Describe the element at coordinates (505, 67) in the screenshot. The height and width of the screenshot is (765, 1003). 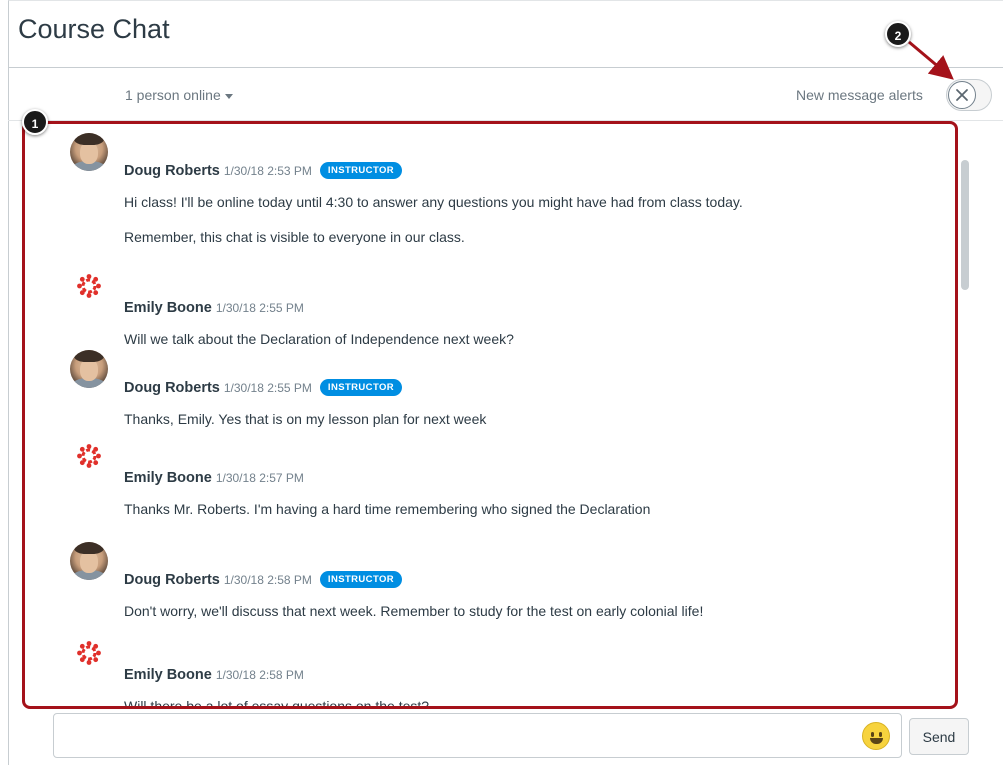
I see `divider` at that location.